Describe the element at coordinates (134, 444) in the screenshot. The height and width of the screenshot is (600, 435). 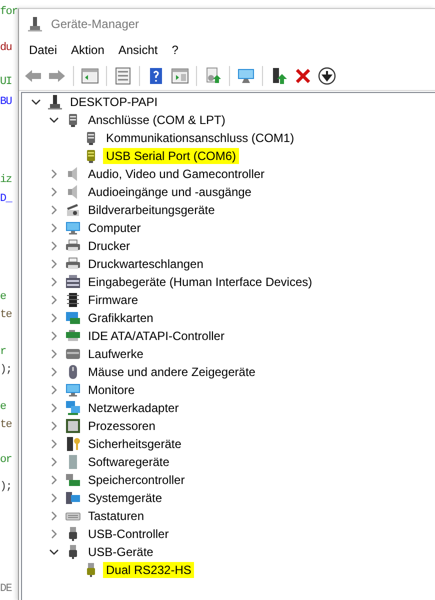
I see `tree-item: Sicherheitsgeräte` at that location.